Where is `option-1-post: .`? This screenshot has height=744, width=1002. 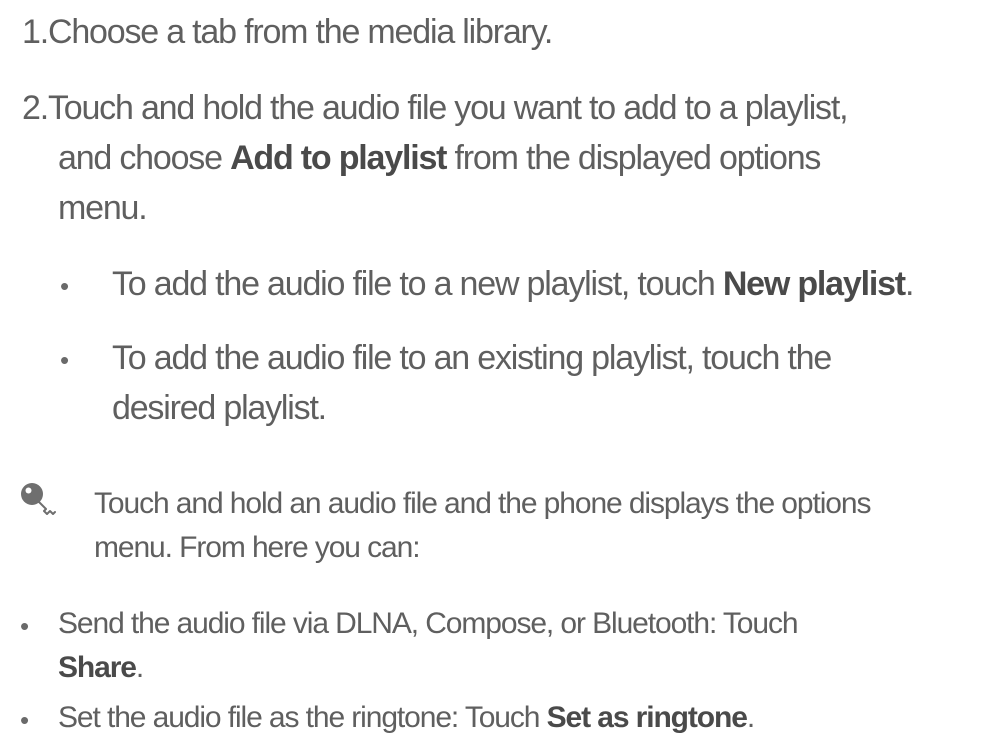
option-1-post: . is located at coordinates (139, 667).